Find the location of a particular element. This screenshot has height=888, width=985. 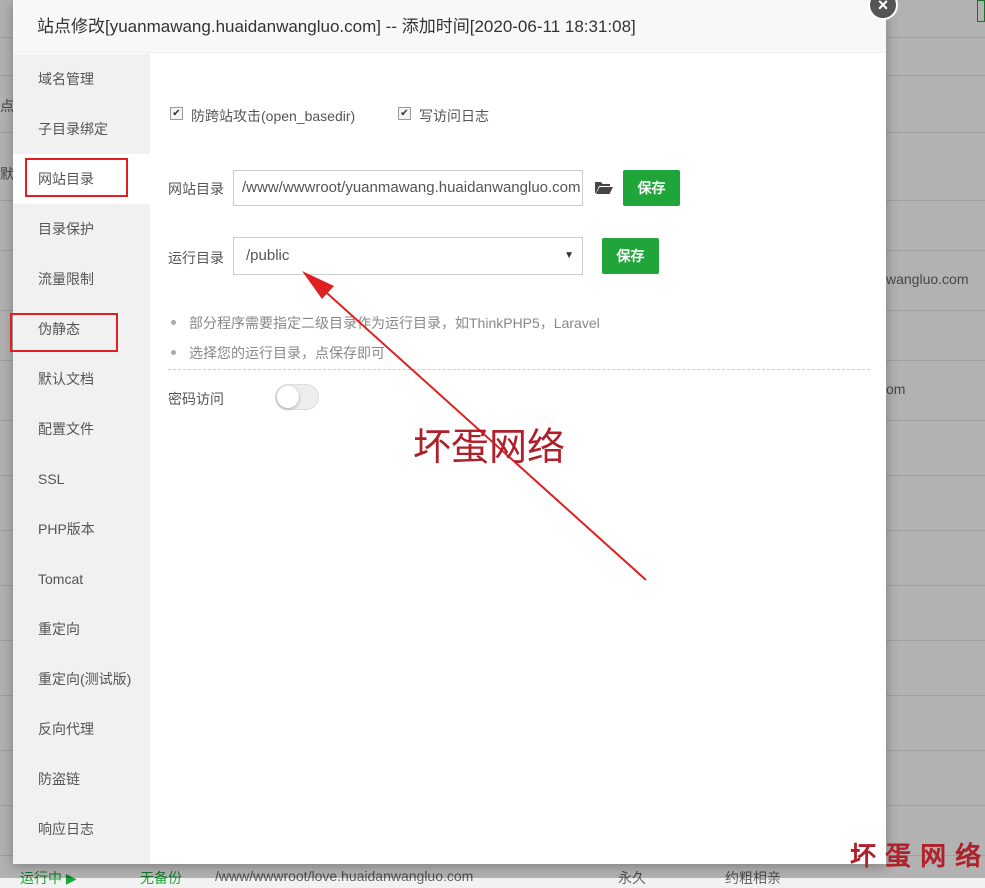

watermark-center: 坏蛋网络 is located at coordinates (489, 447).